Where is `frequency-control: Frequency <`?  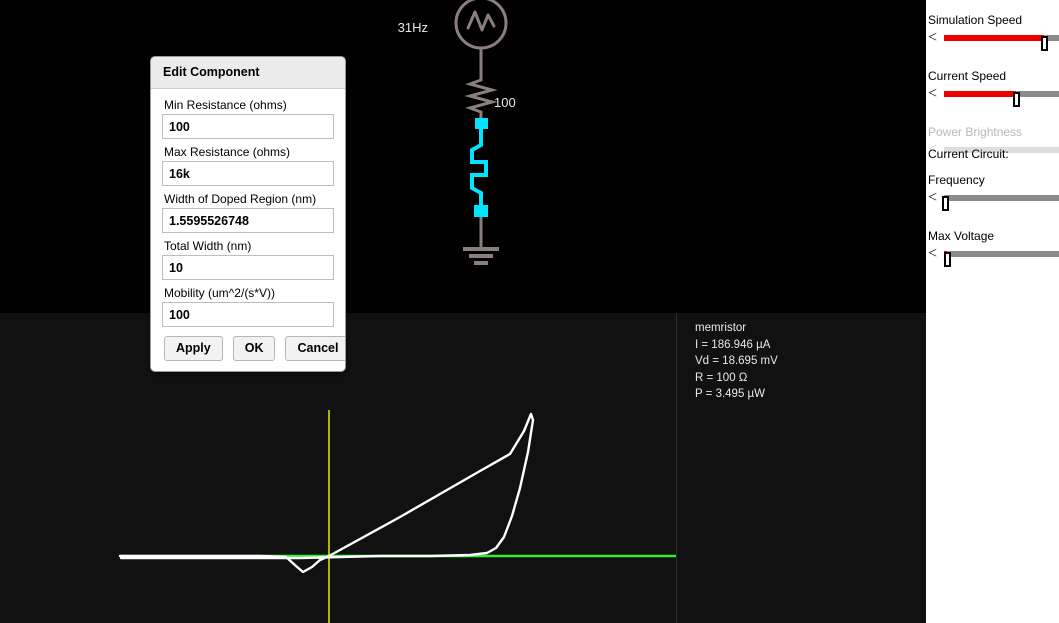 frequency-control: Frequency < is located at coordinates (992, 192).